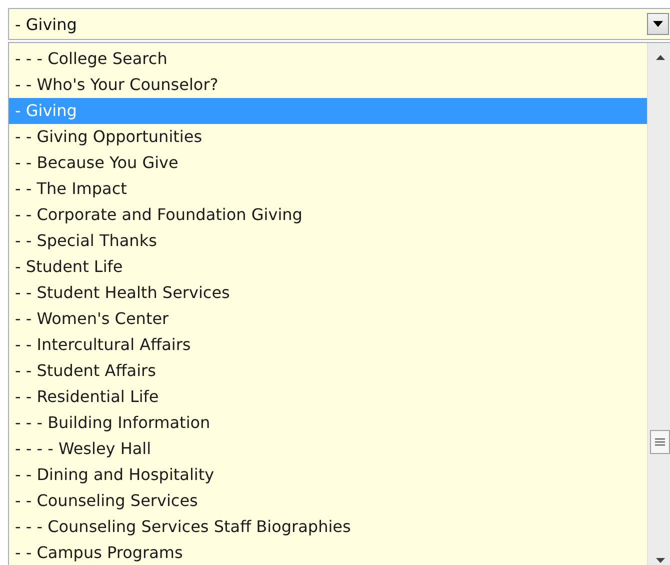  Describe the element at coordinates (328, 85) in the screenshot. I see `list-option: - - Who's Your Counselor?` at that location.